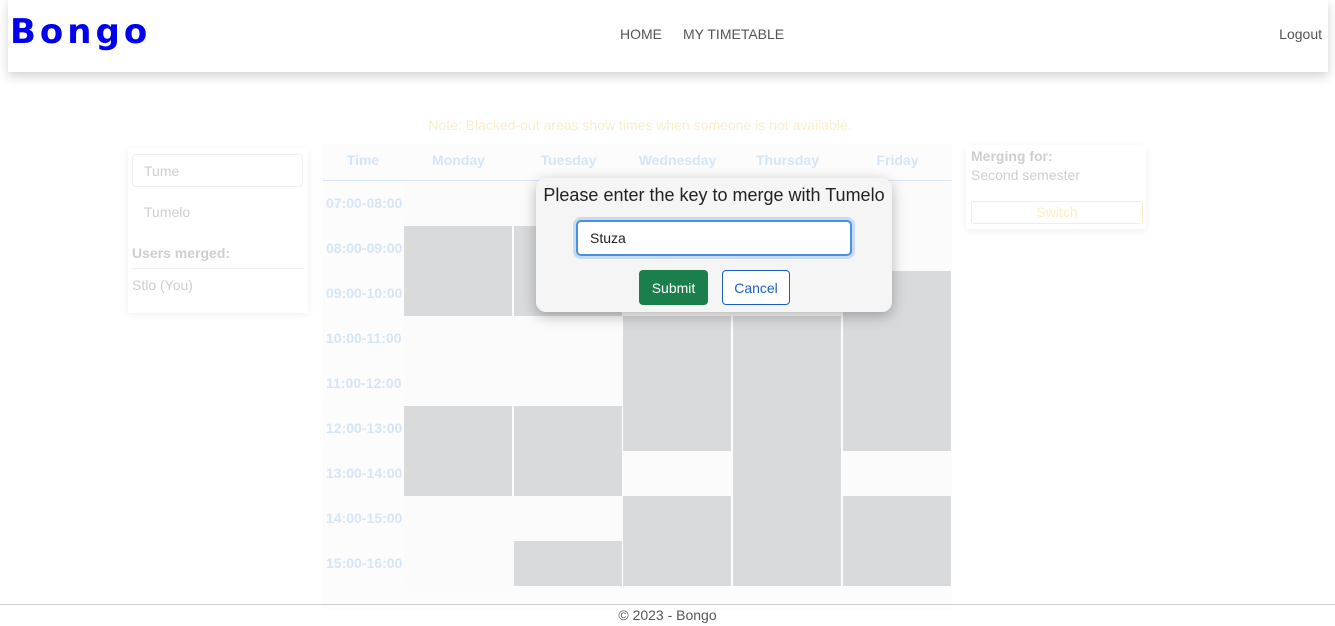 Image resolution: width=1335 pixels, height=626 pixels. What do you see at coordinates (218, 268) in the screenshot?
I see `divider` at bounding box center [218, 268].